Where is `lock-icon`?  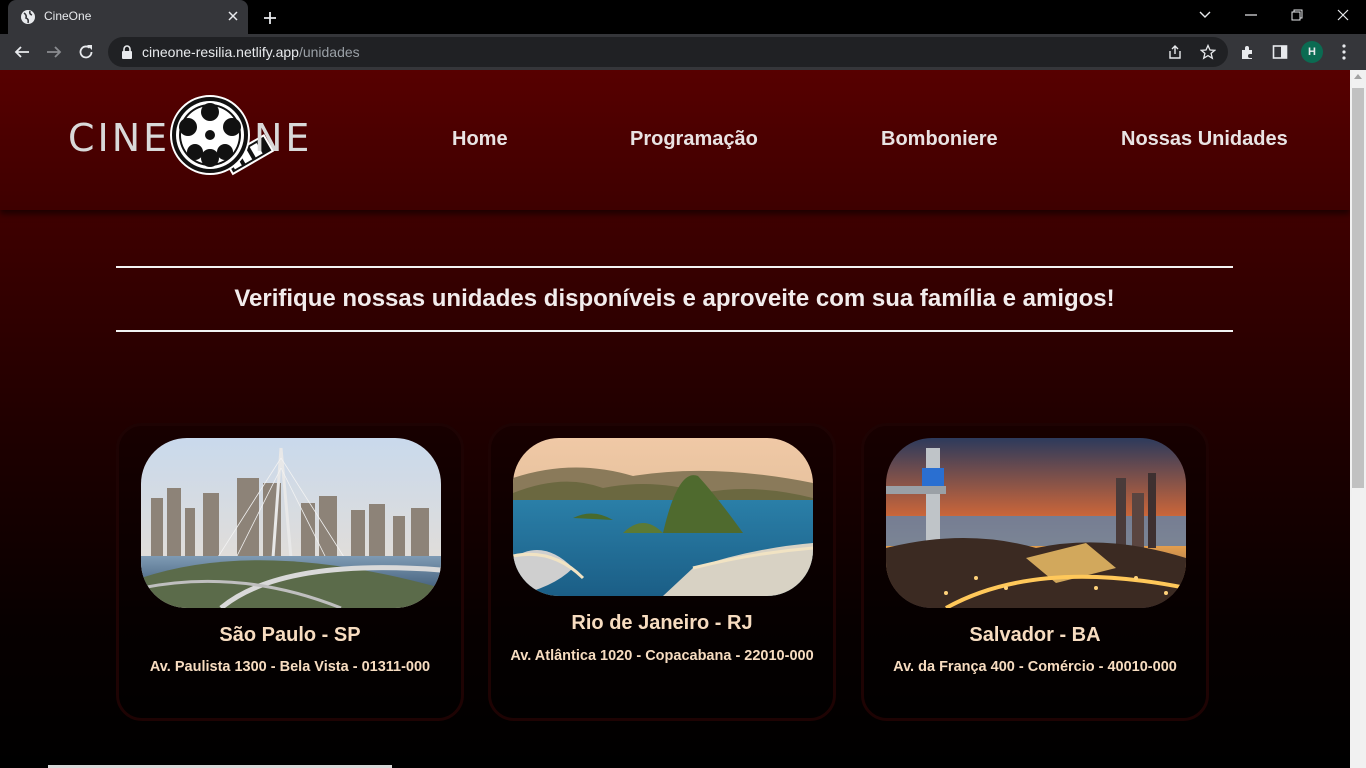 lock-icon is located at coordinates (127, 52).